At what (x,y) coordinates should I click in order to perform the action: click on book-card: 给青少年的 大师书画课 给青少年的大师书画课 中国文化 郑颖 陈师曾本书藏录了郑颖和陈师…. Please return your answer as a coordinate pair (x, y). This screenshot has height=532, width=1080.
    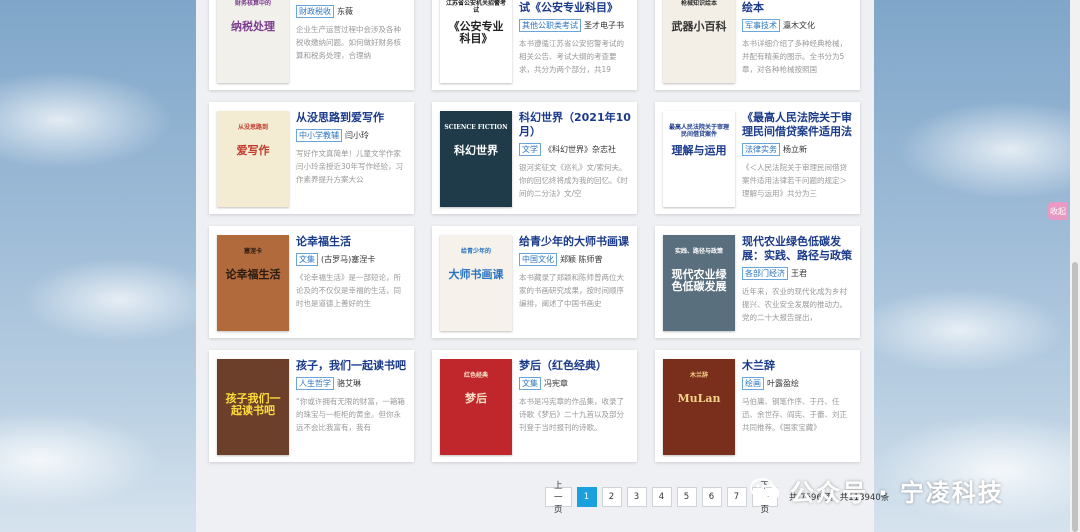
    Looking at the image, I should click on (534, 282).